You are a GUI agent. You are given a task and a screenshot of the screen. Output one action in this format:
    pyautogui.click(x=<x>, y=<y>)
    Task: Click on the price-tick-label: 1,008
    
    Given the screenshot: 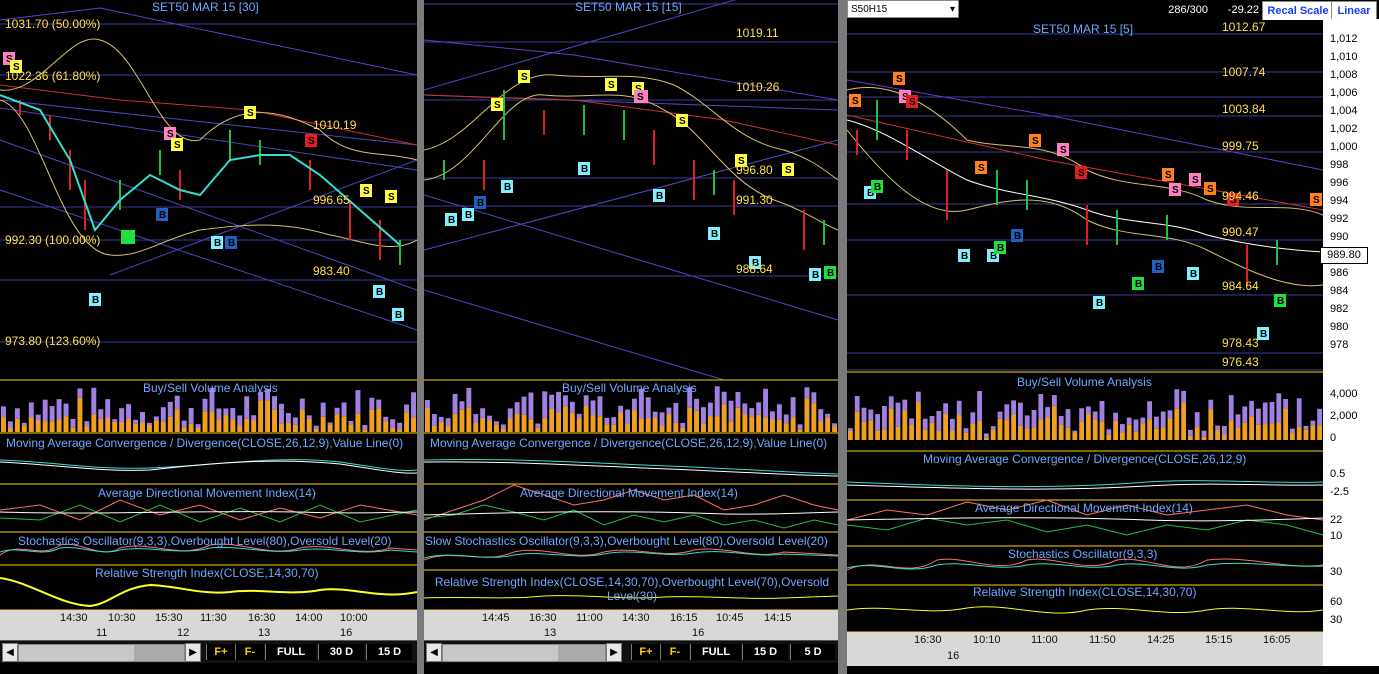 What is the action you would take?
    pyautogui.click(x=1344, y=75)
    